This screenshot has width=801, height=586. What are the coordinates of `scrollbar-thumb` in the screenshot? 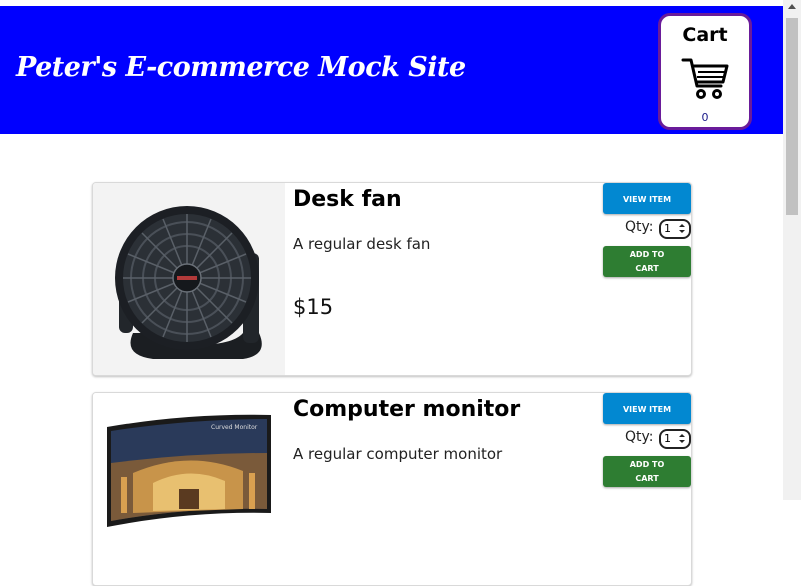 It's located at (792, 116).